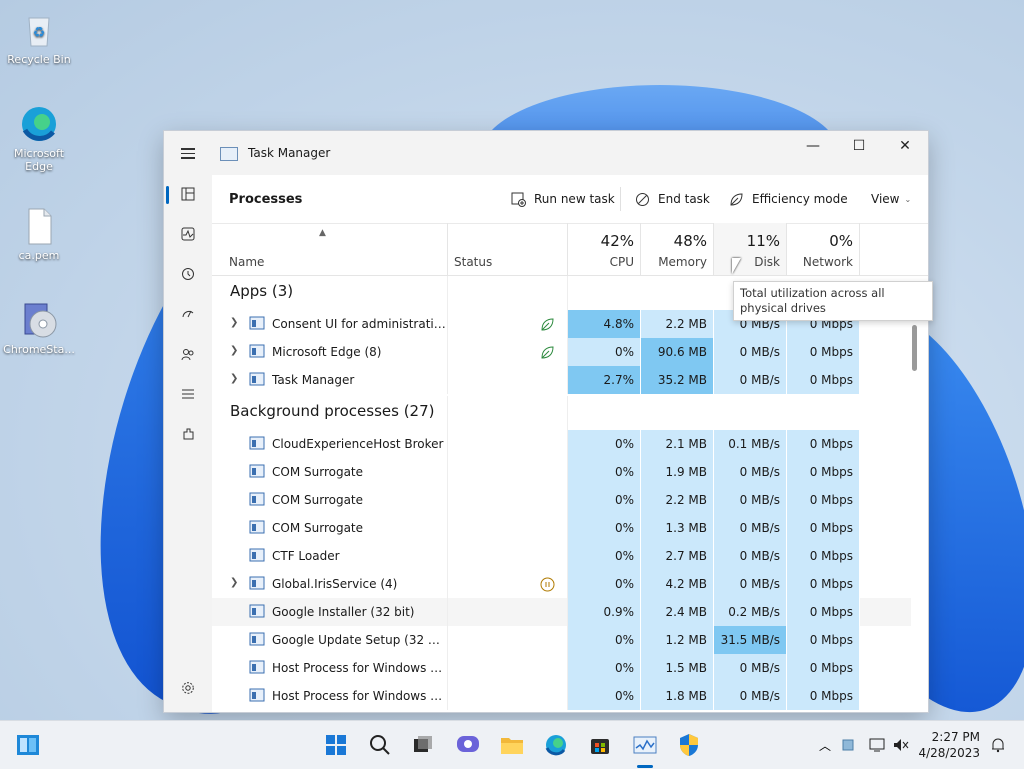  What do you see at coordinates (689, 745) in the screenshot?
I see `security-shield-icon` at bounding box center [689, 745].